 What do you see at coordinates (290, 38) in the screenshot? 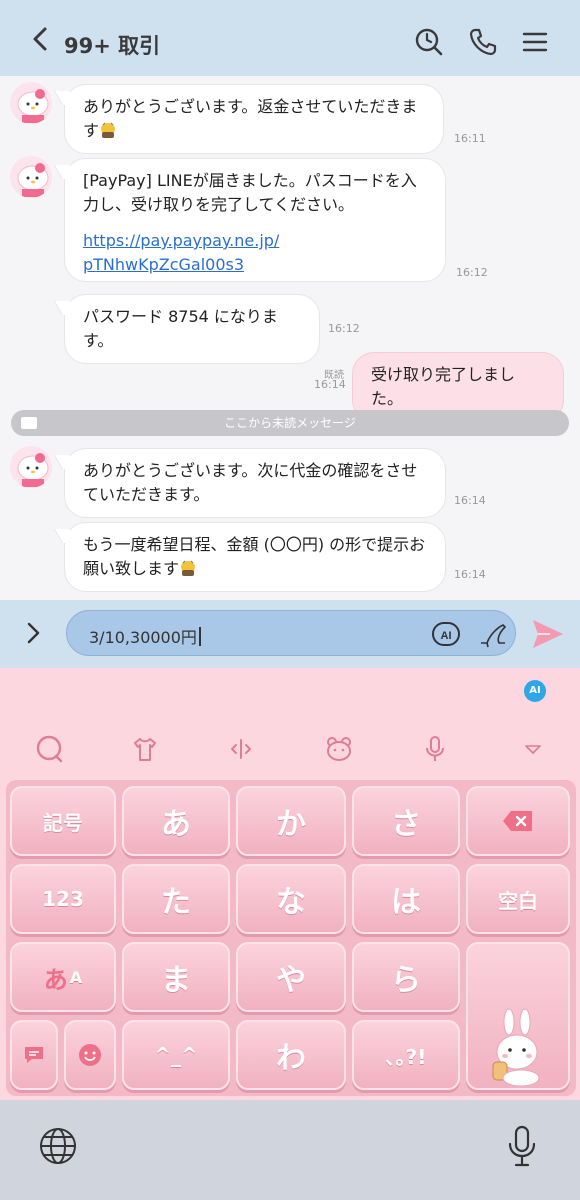
I see `chat-header: 99+ 取引` at bounding box center [290, 38].